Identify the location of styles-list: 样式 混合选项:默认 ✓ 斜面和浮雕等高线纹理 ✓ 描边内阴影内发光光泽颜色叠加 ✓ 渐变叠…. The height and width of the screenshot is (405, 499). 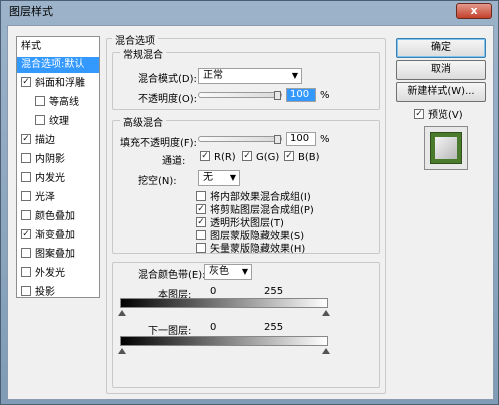
(58, 167).